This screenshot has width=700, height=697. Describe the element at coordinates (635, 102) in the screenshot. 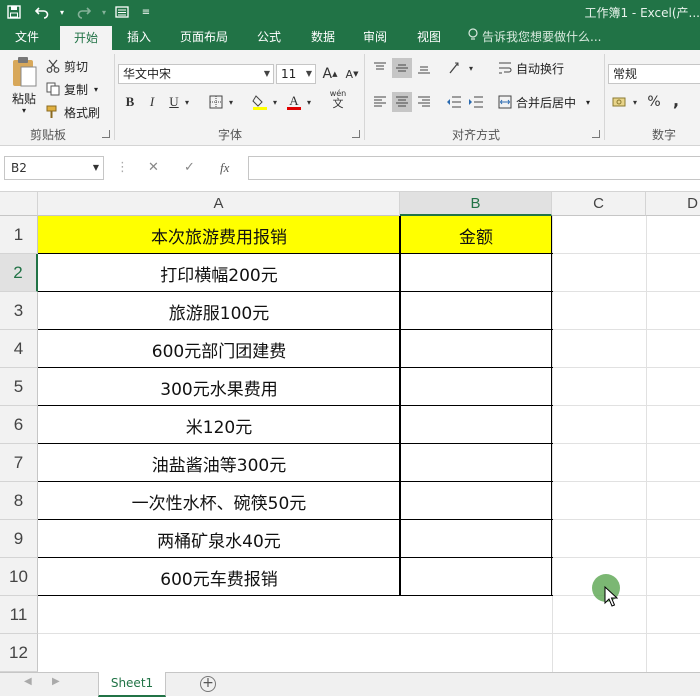

I see `accounting-dropdown-icon: ▾` at that location.